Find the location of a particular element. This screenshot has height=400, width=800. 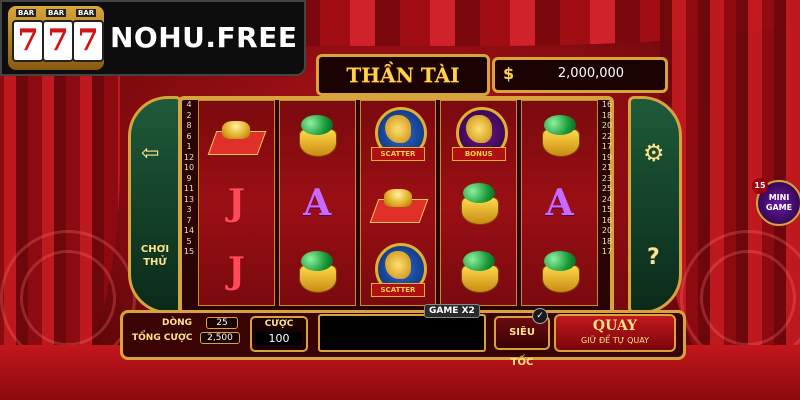

payline-number: 12 is located at coordinates (189, 157).